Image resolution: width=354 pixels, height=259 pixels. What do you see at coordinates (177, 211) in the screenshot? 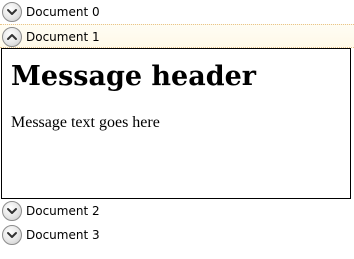
I see `accordion-header-document-2: Document 2` at bounding box center [177, 211].